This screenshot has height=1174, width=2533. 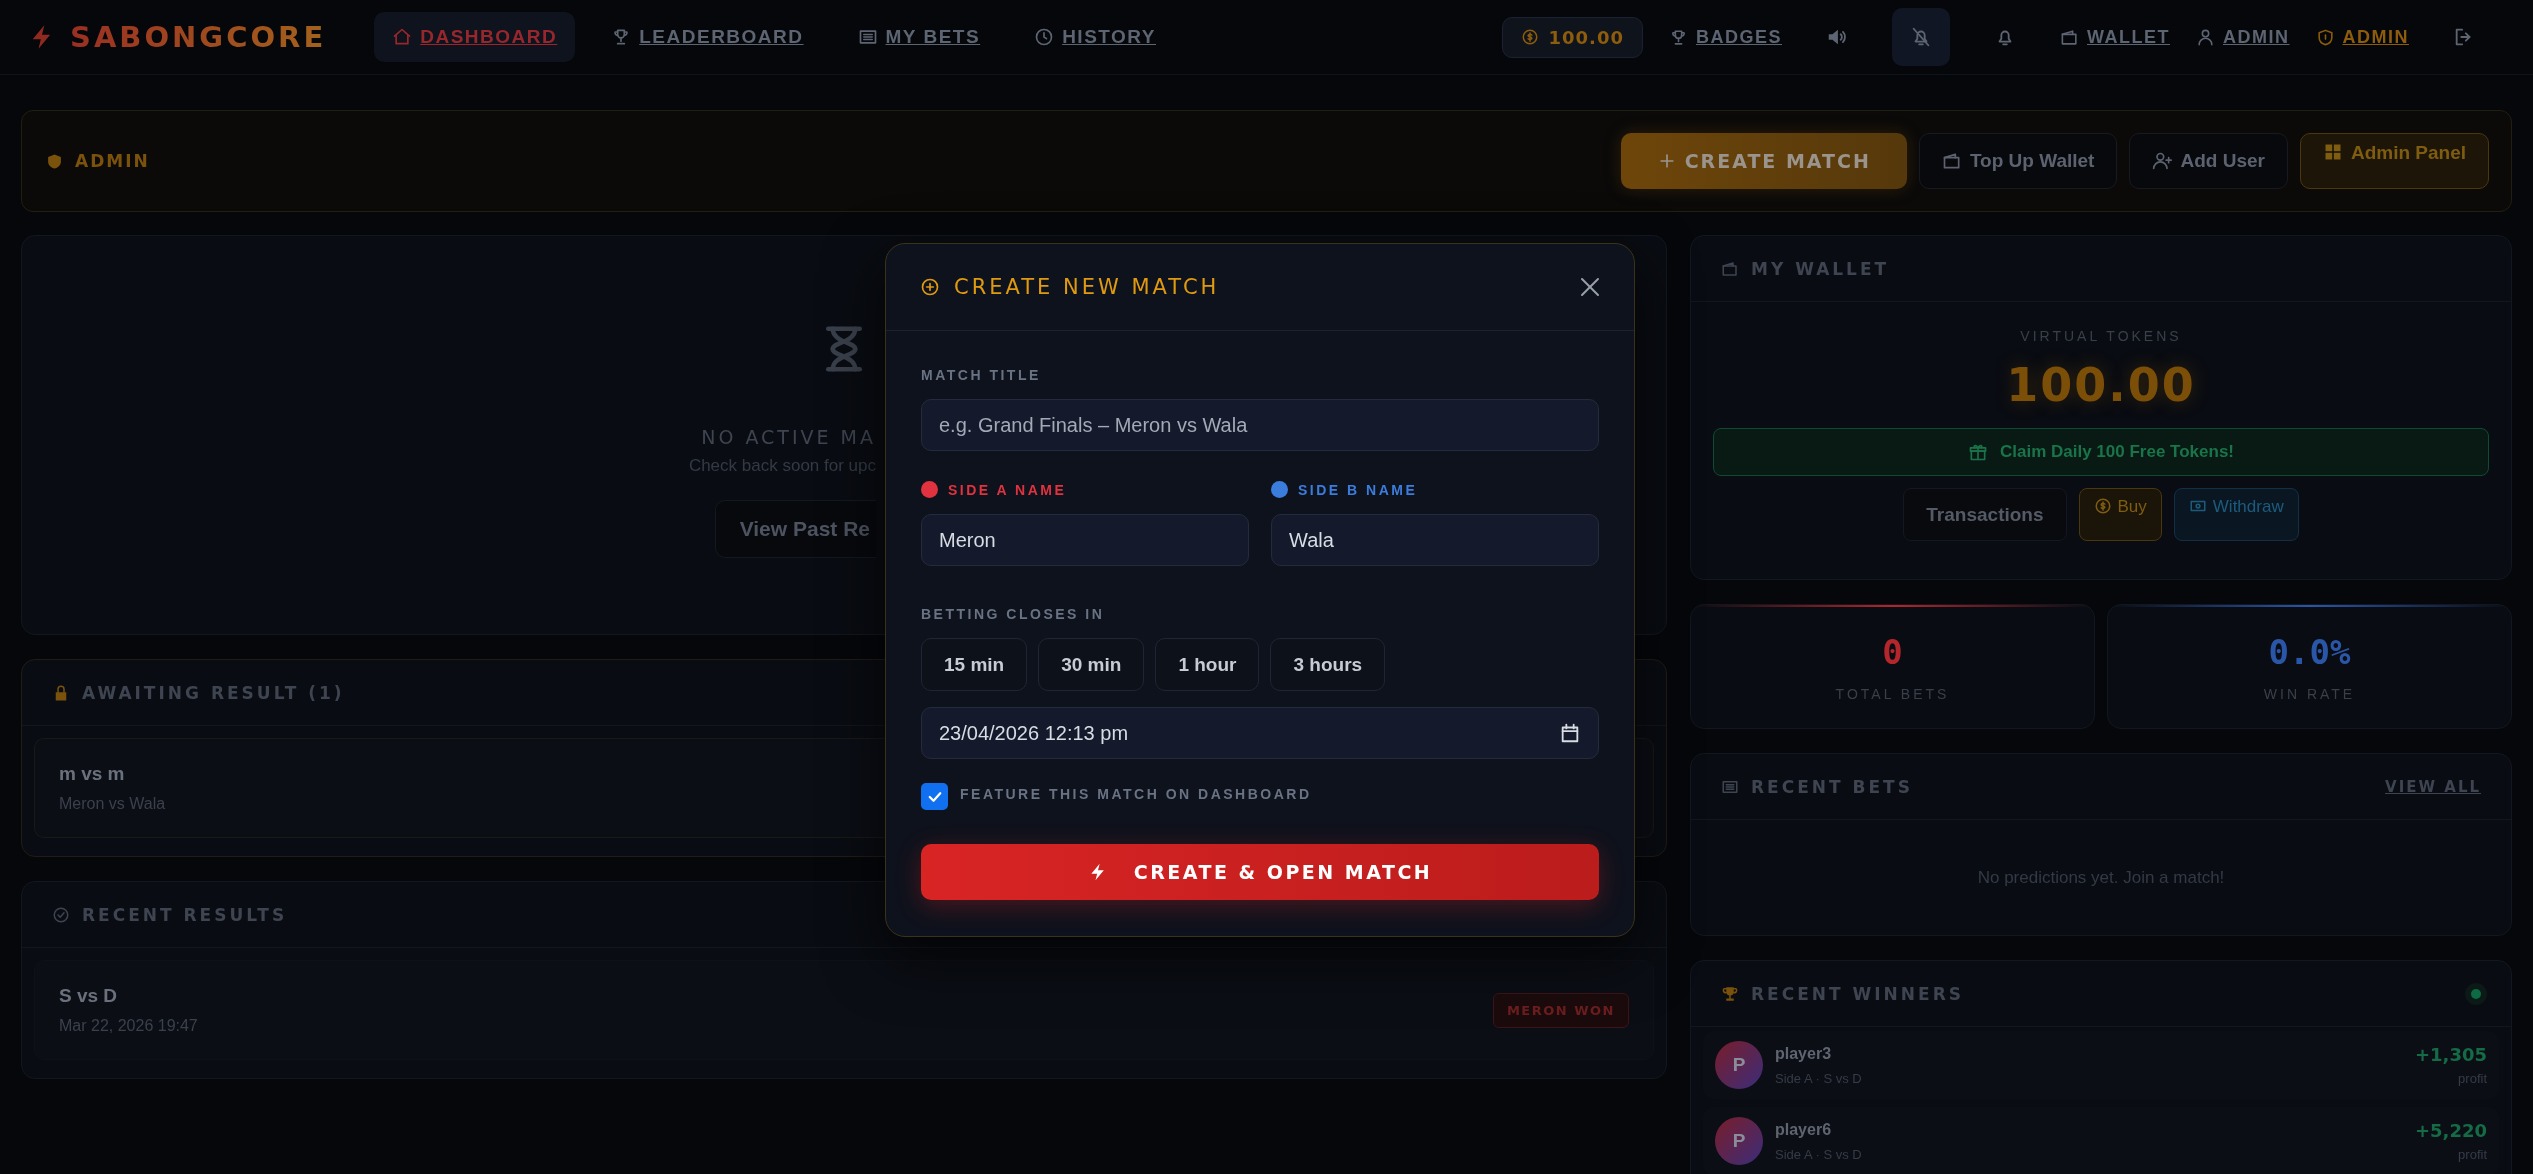 What do you see at coordinates (2433, 786) in the screenshot?
I see `view-all-link: VIEW ALL` at bounding box center [2433, 786].